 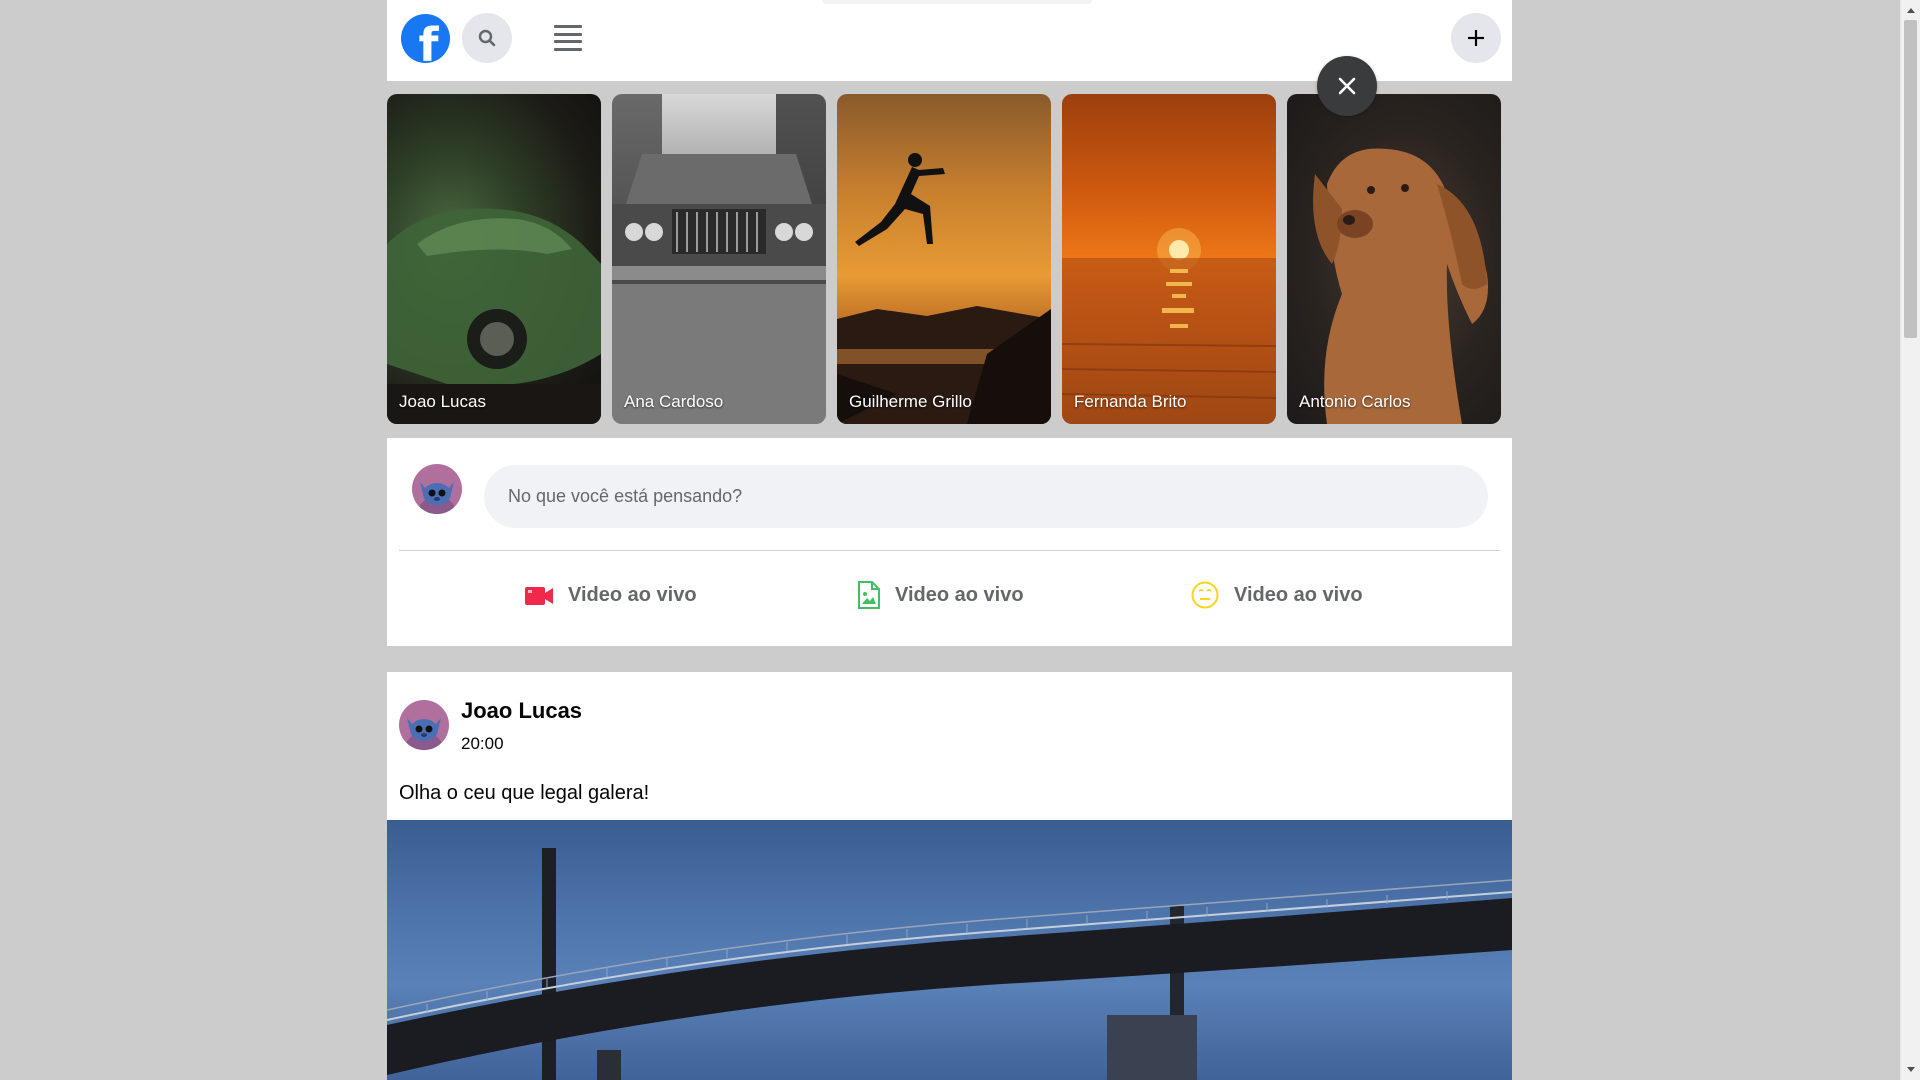 I want to click on create-button, so click(x=1476, y=38).